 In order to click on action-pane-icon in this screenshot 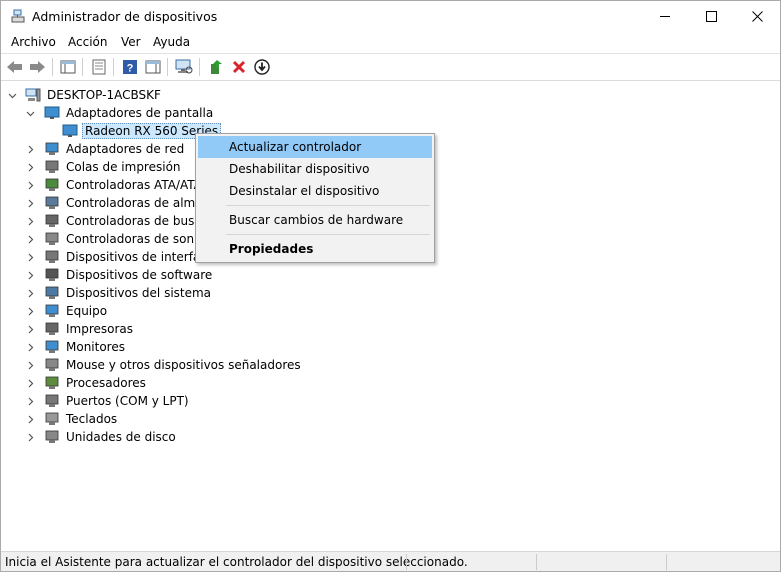, I will do `click(153, 67)`.